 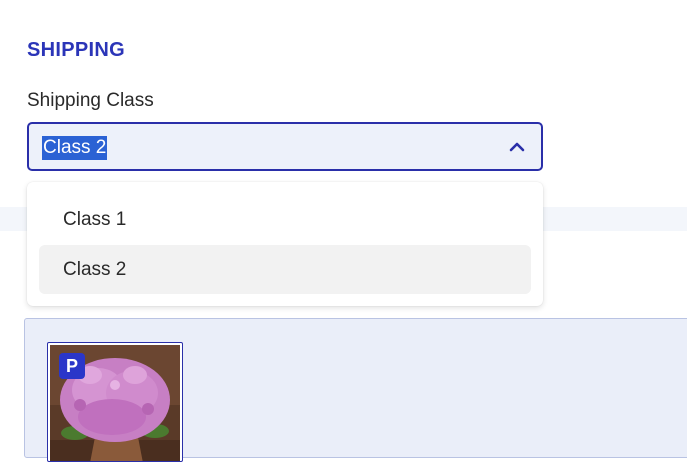 I want to click on section-title-shipping: SHIPPING, so click(x=76, y=50).